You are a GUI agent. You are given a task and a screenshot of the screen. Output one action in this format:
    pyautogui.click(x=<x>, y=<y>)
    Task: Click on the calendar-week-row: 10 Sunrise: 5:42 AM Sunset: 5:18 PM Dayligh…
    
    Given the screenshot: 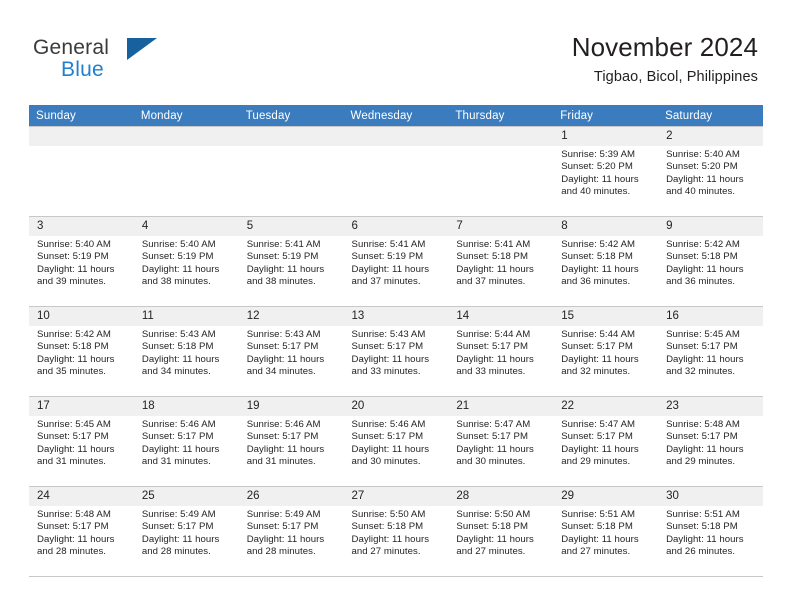 What is the action you would take?
    pyautogui.click(x=396, y=351)
    